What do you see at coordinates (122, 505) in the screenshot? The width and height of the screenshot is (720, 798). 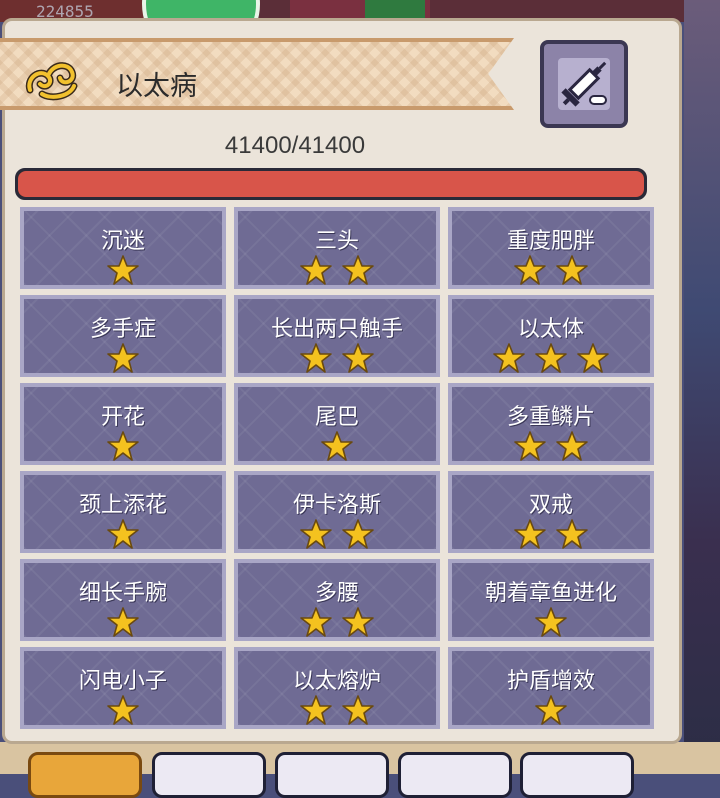 I see `trait-name: 颈上添花` at bounding box center [122, 505].